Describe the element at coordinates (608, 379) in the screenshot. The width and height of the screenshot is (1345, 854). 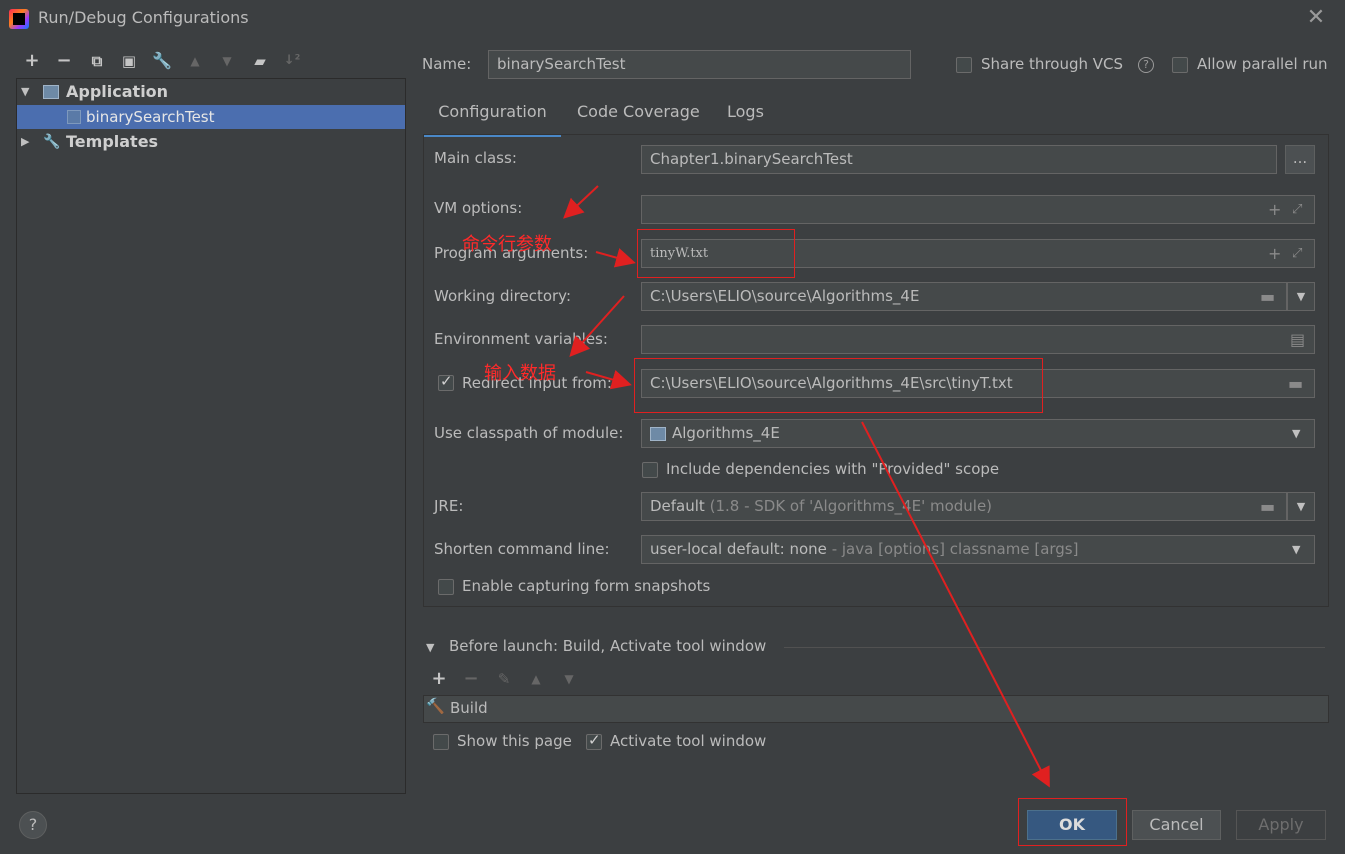
I see `arrow-to-redirect` at that location.